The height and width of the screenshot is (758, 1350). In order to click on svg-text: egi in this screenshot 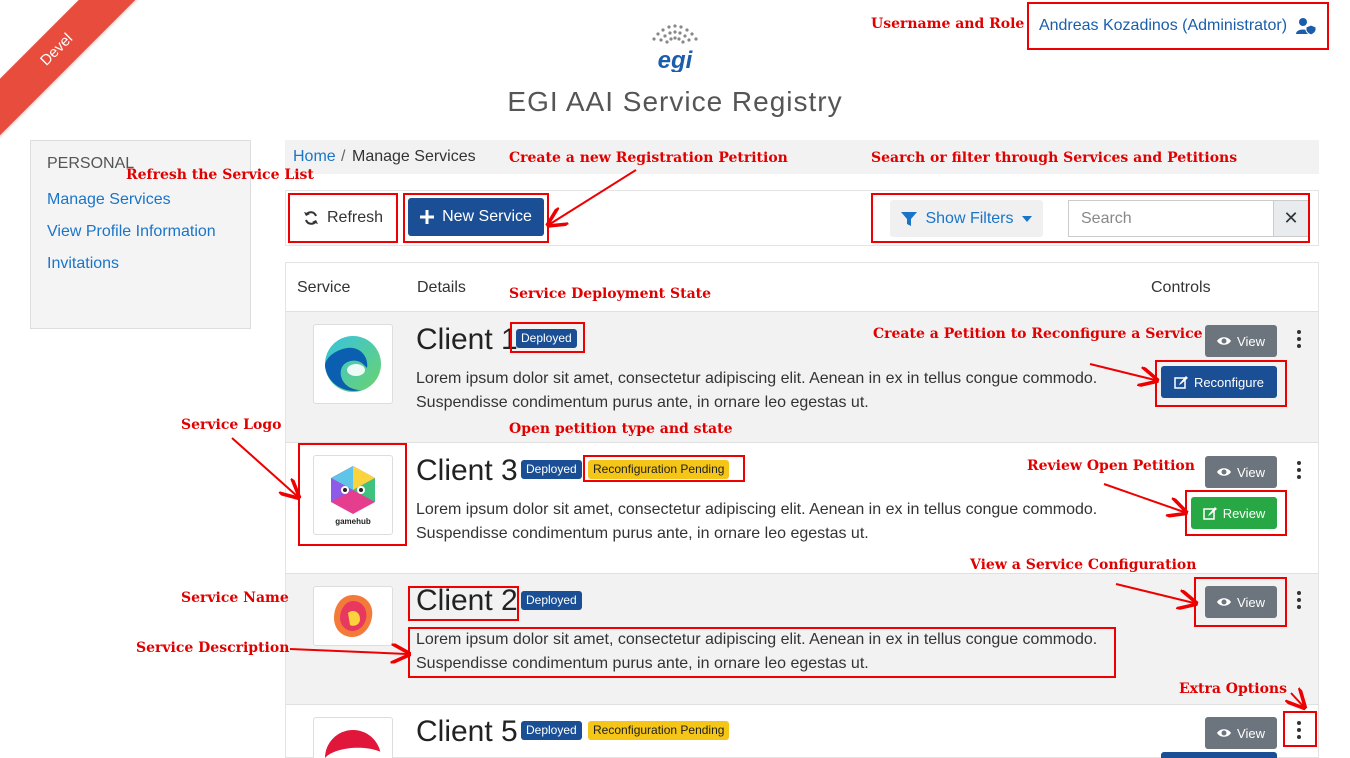, I will do `click(676, 59)`.